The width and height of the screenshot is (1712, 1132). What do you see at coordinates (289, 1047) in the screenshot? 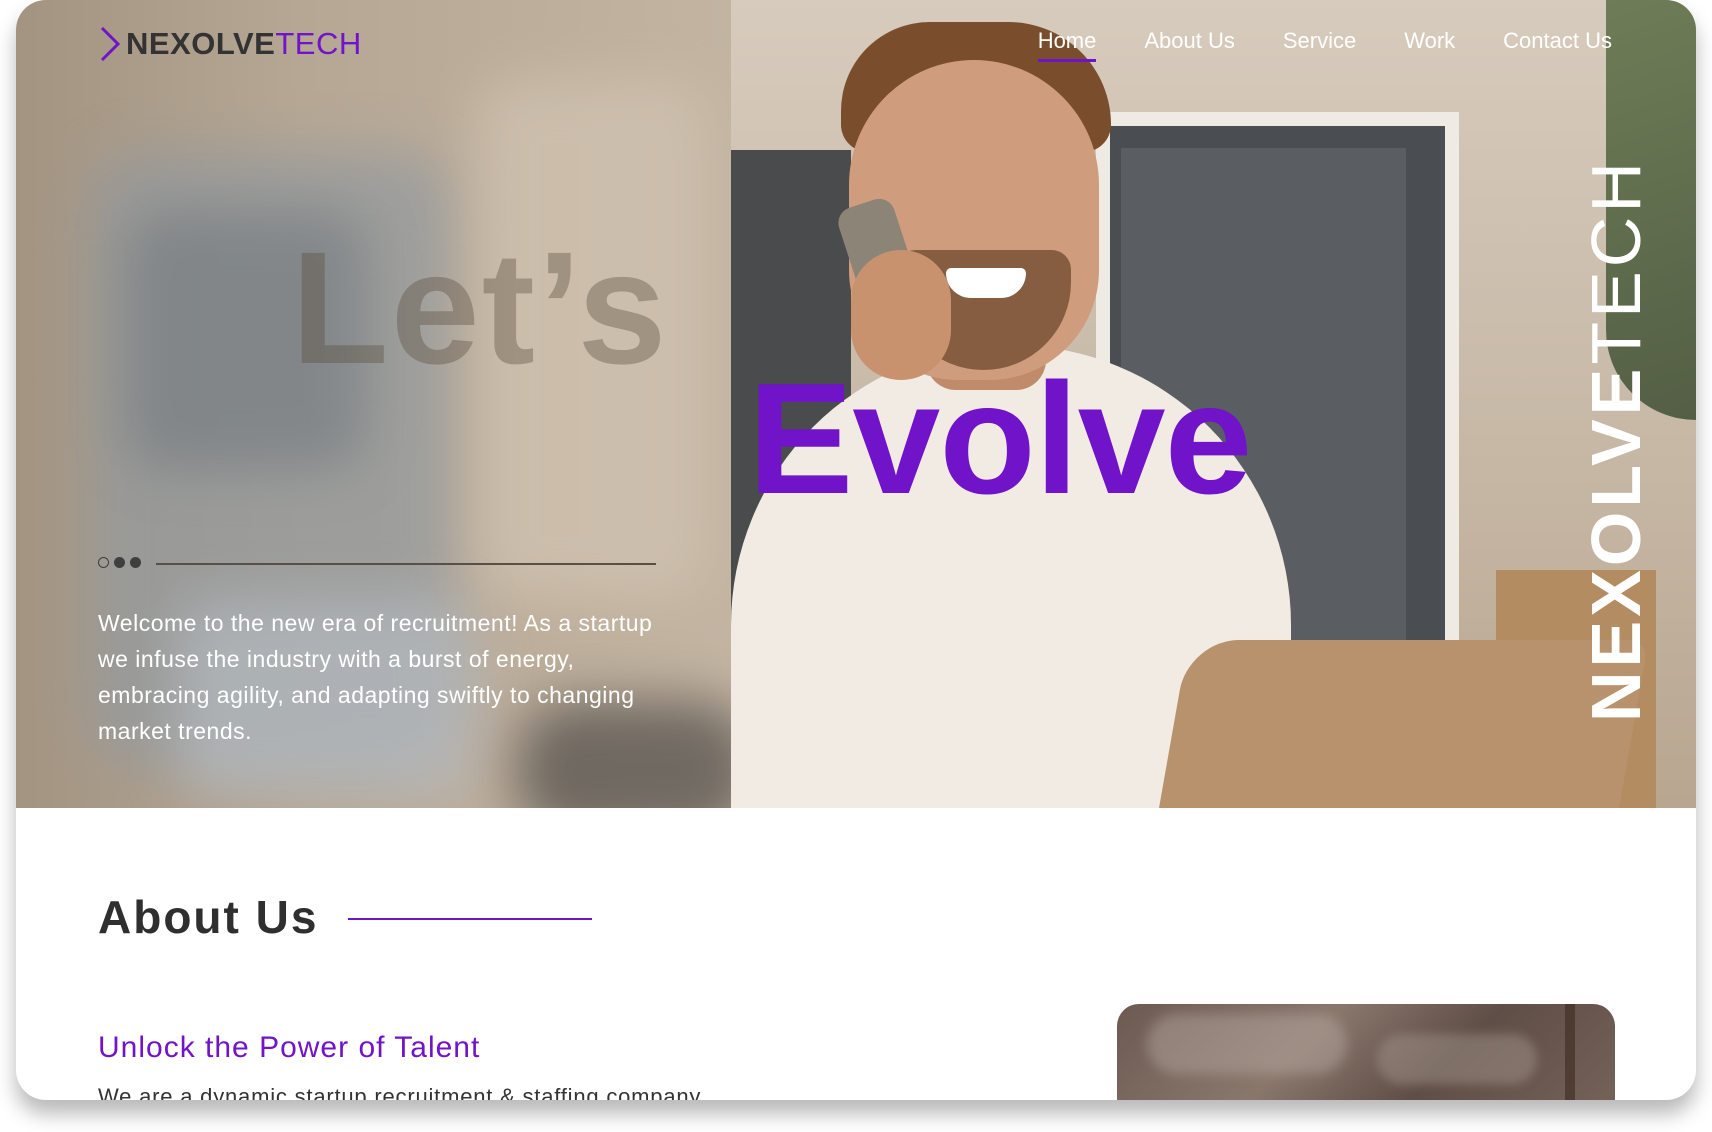
I see `about-subheading: Unlock the Power of Talent` at bounding box center [289, 1047].